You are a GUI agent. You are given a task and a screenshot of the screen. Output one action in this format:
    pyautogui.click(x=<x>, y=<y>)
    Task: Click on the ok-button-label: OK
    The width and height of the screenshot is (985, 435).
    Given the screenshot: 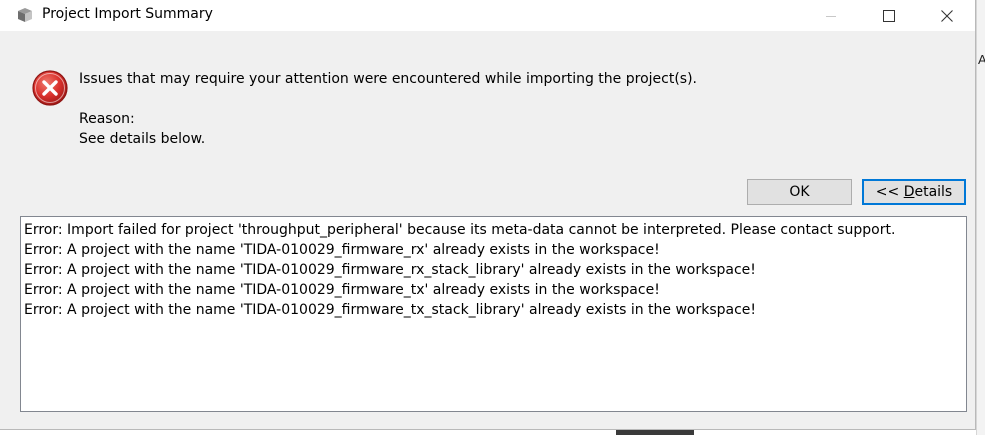 What is the action you would take?
    pyautogui.click(x=799, y=192)
    